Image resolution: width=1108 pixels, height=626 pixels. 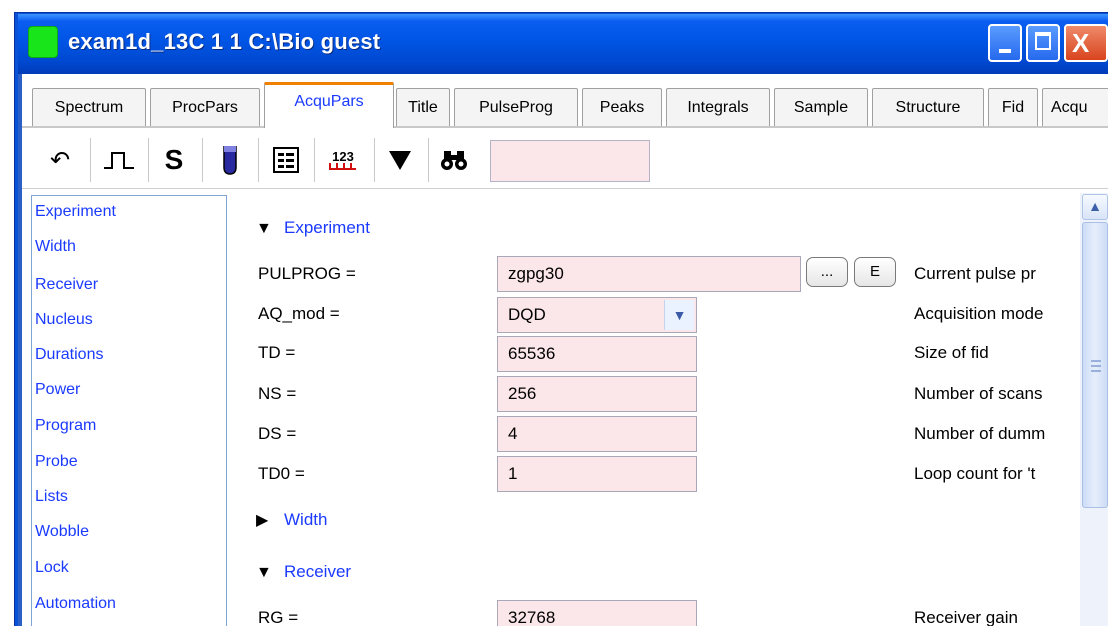 I want to click on td0-description: Loop count for 't, so click(x=975, y=473).